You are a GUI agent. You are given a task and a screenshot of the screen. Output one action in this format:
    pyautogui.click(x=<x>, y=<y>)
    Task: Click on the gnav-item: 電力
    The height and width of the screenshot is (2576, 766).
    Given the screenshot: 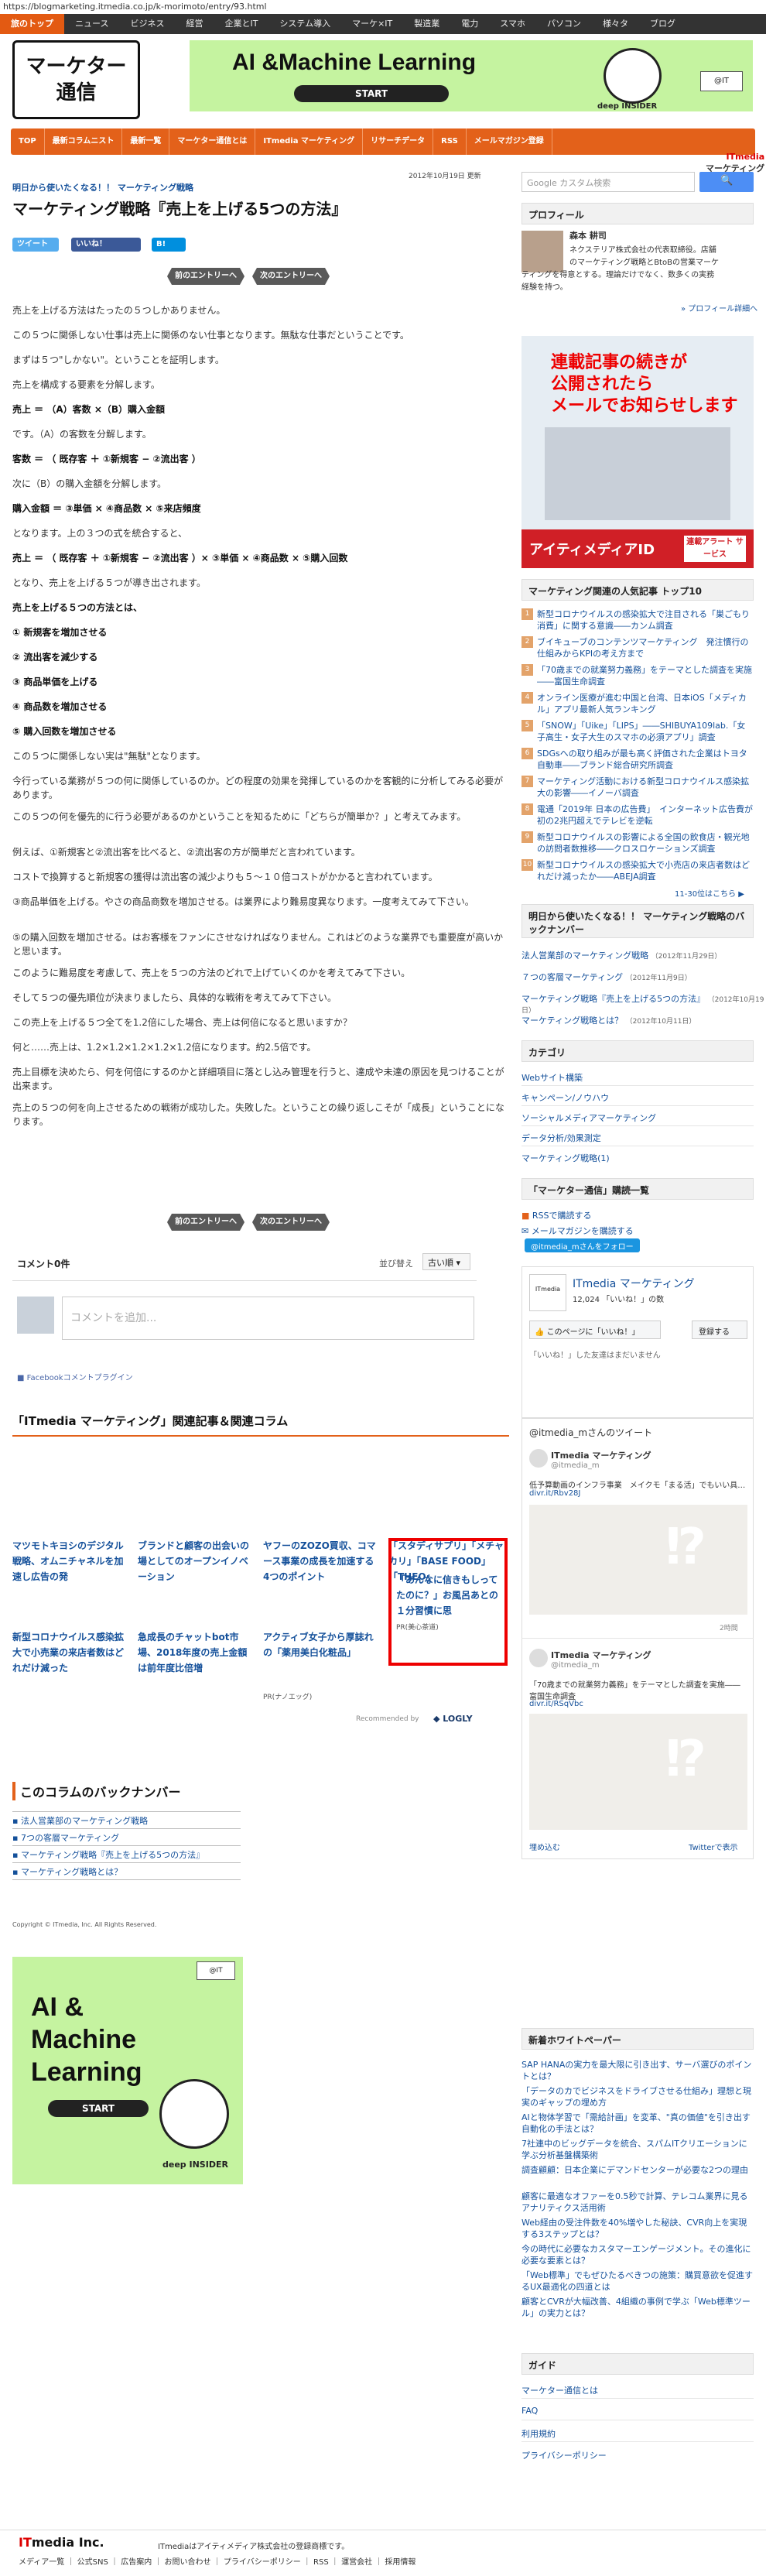 What is the action you would take?
    pyautogui.click(x=469, y=24)
    